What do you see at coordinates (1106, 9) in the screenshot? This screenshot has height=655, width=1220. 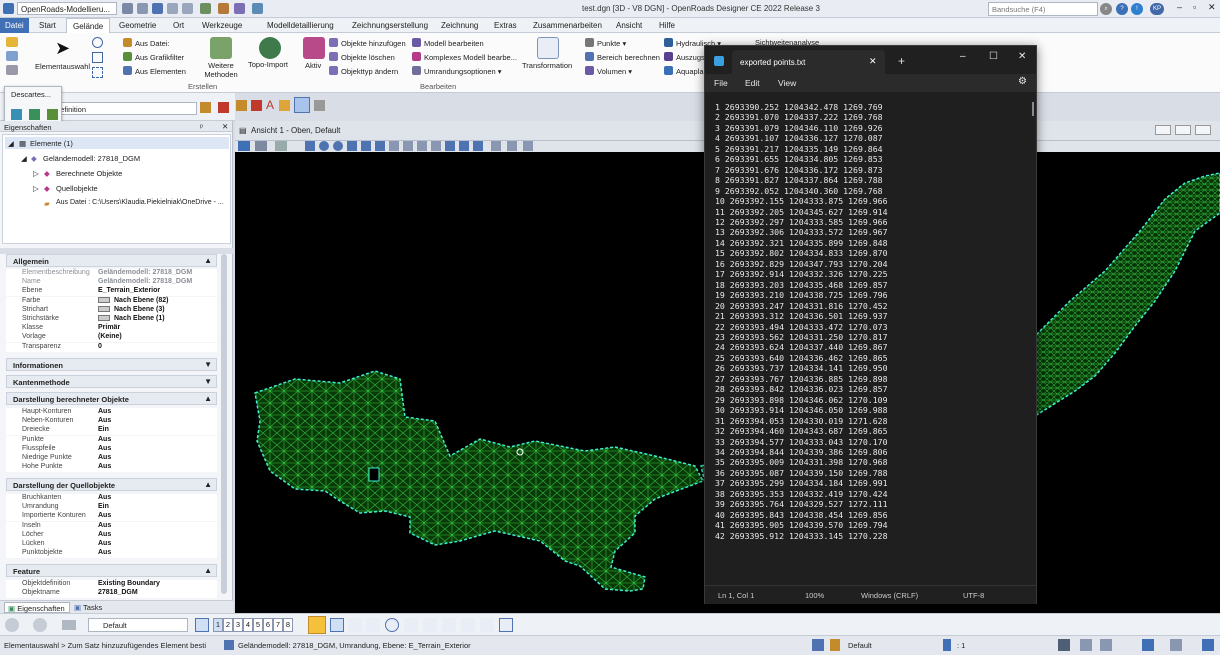 I see `search-icon: ⌕` at bounding box center [1106, 9].